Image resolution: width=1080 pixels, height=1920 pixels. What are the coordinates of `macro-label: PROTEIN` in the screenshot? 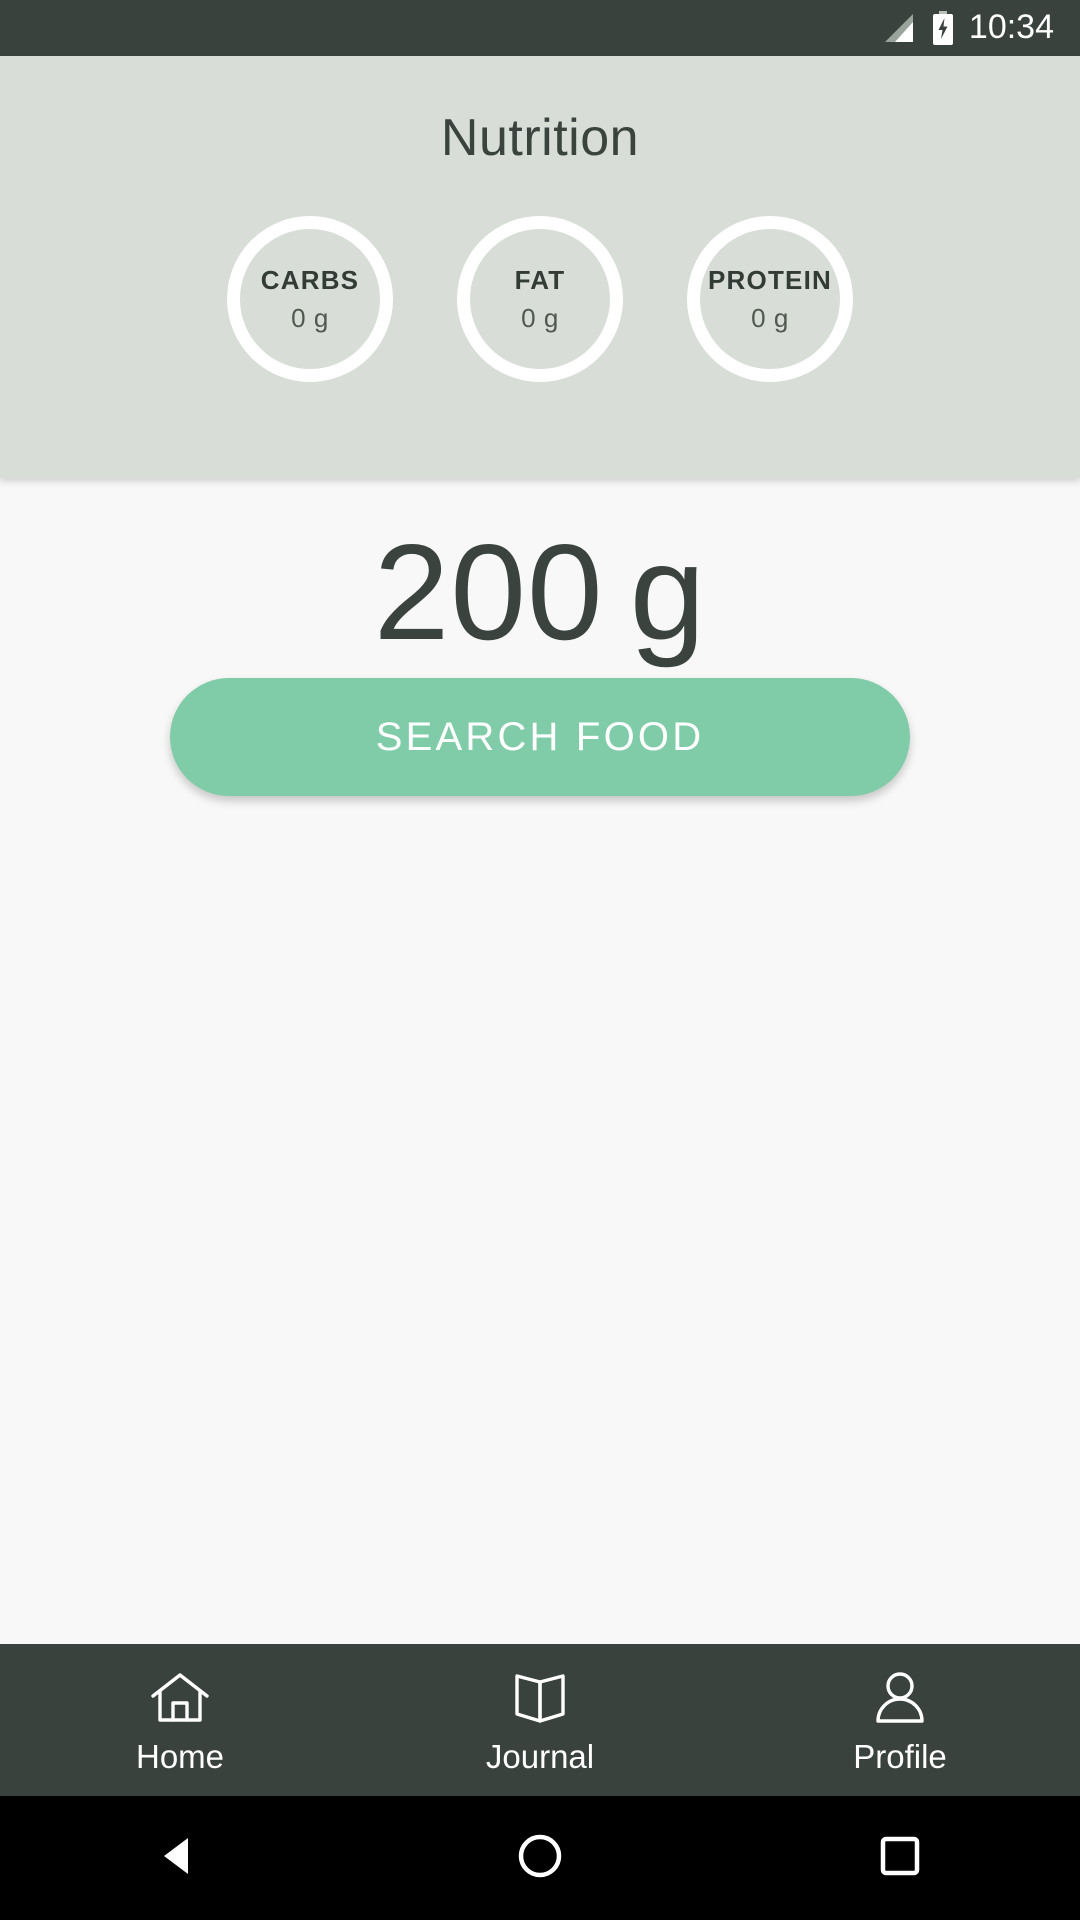 It's located at (770, 279).